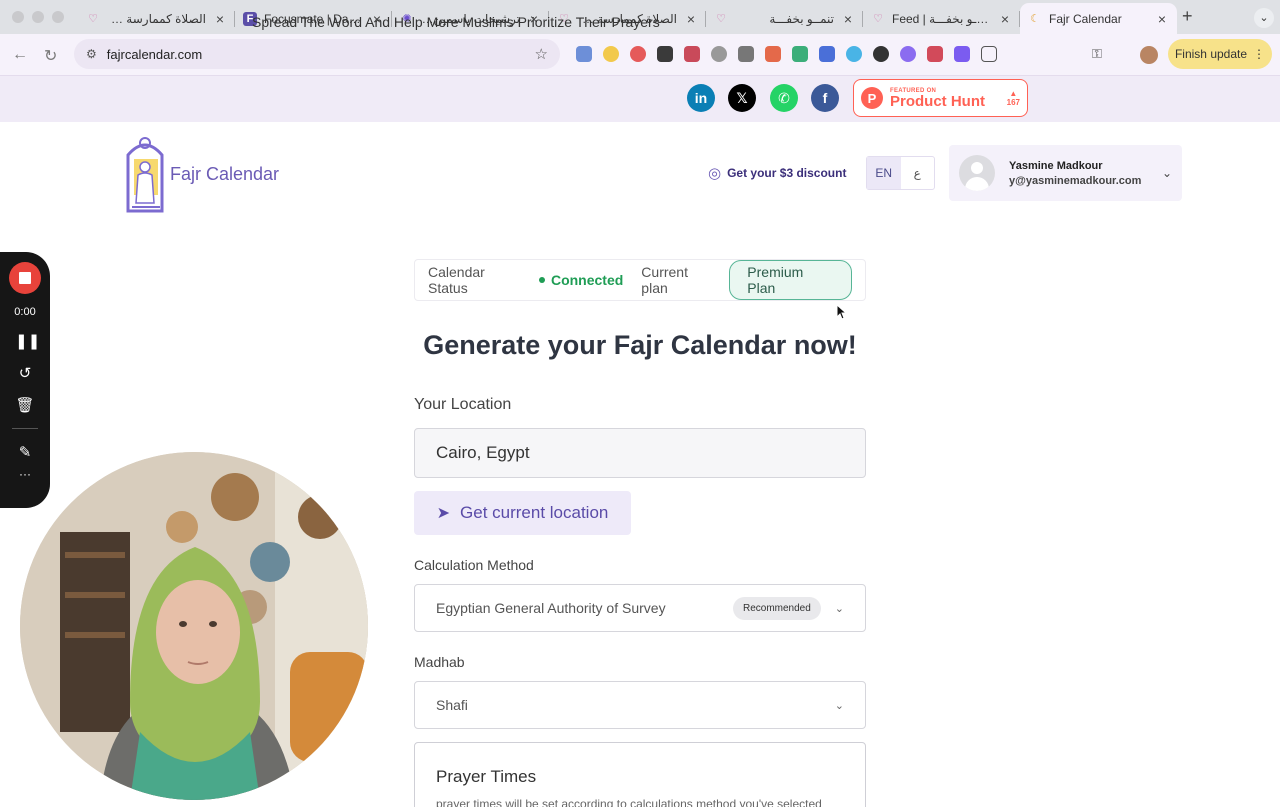 This screenshot has height=807, width=1280. I want to click on extensions-puzzle-icon, so click(989, 54).